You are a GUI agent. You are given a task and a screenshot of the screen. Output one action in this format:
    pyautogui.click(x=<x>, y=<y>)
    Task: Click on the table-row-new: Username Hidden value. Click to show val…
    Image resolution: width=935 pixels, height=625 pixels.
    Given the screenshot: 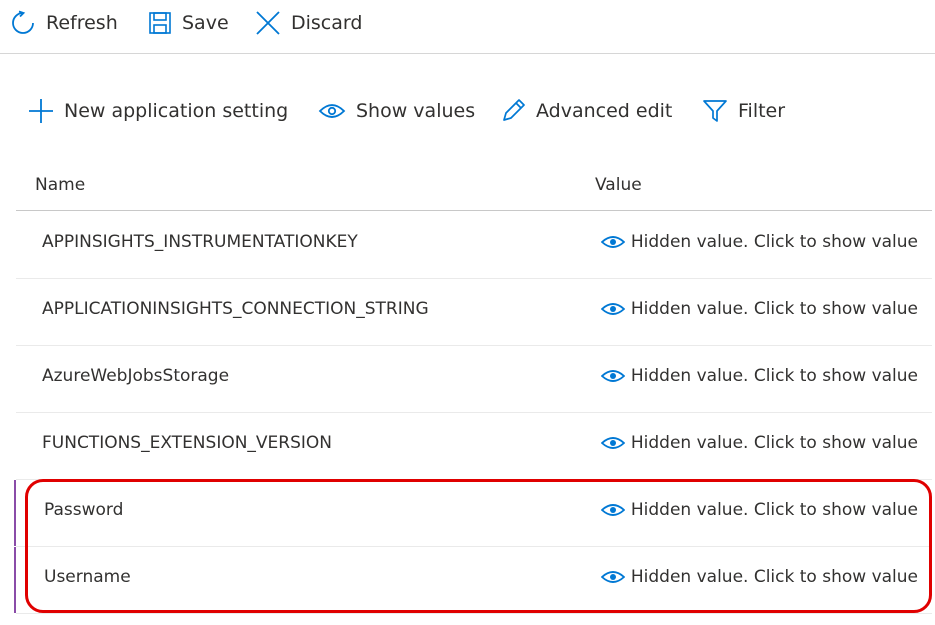 What is the action you would take?
    pyautogui.click(x=473, y=580)
    